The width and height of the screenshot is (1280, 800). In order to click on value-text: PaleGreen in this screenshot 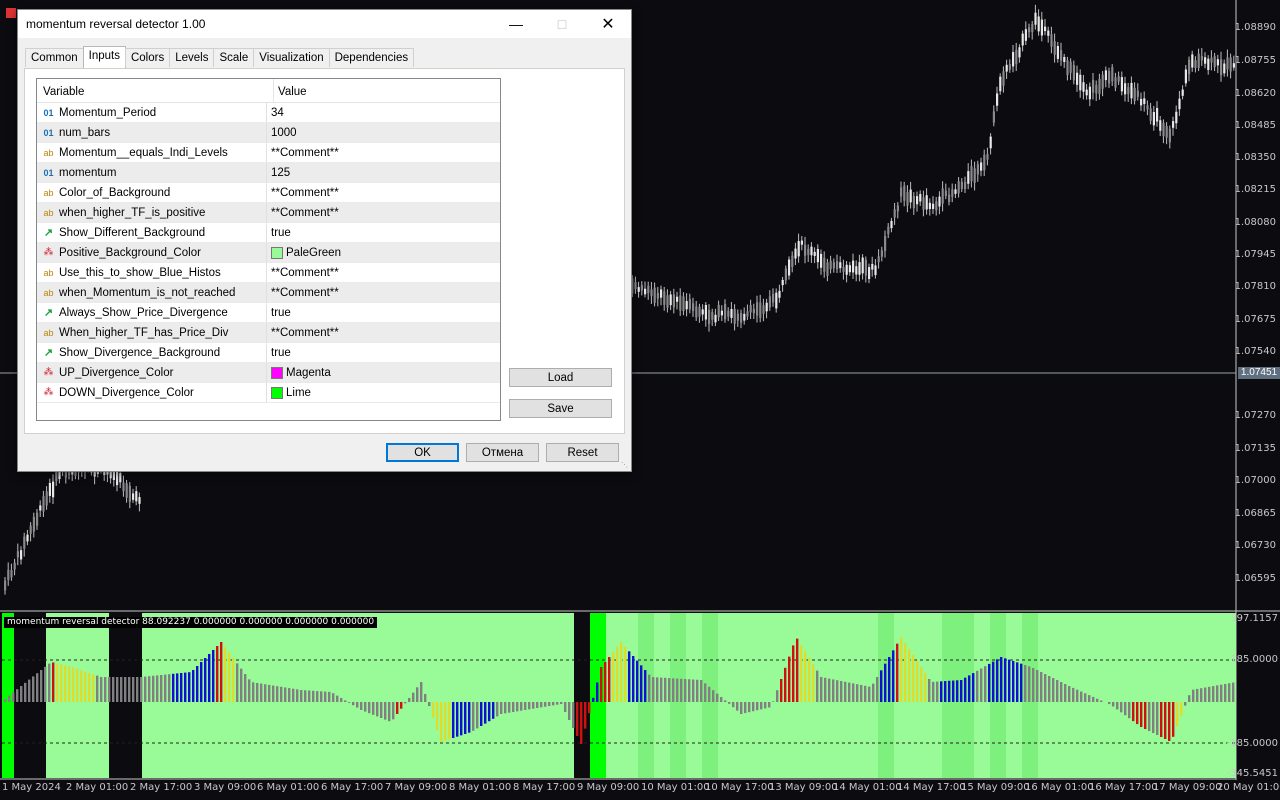, I will do `click(313, 252)`.